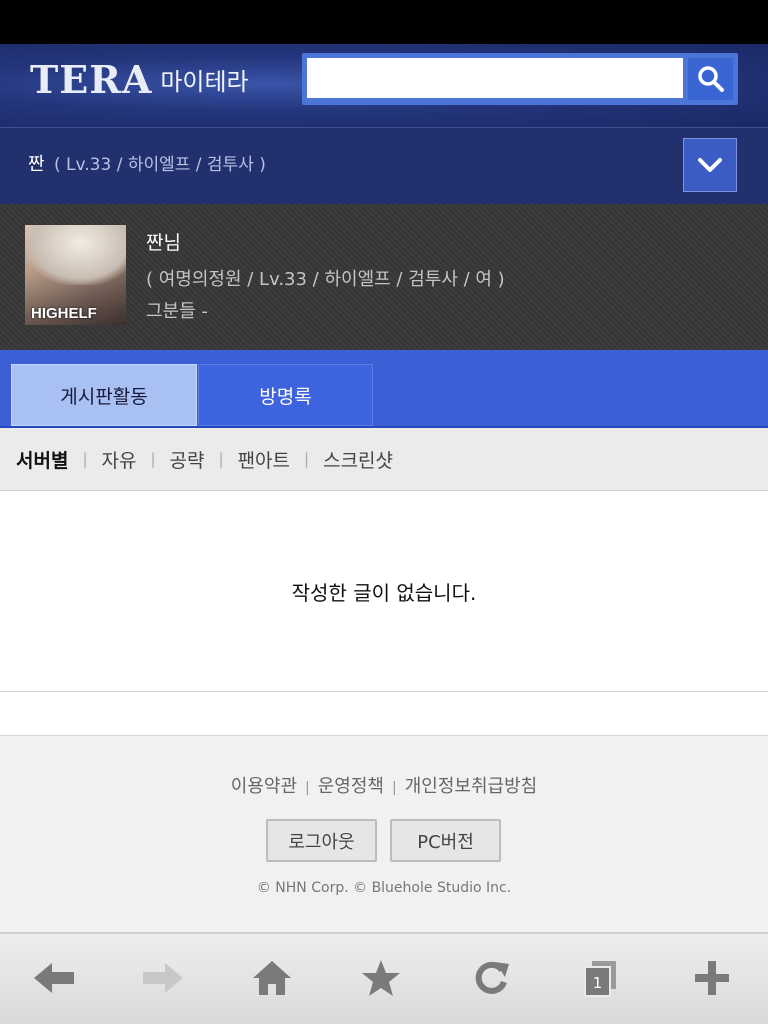  What do you see at coordinates (384, 714) in the screenshot?
I see `content-spacer` at bounding box center [384, 714].